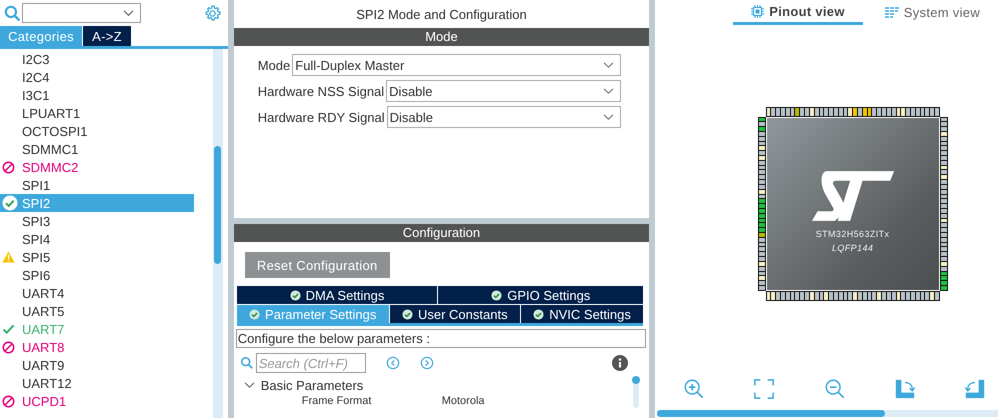 This screenshot has height=418, width=998. What do you see at coordinates (274, 65) in the screenshot?
I see `field-label: Mode` at bounding box center [274, 65].